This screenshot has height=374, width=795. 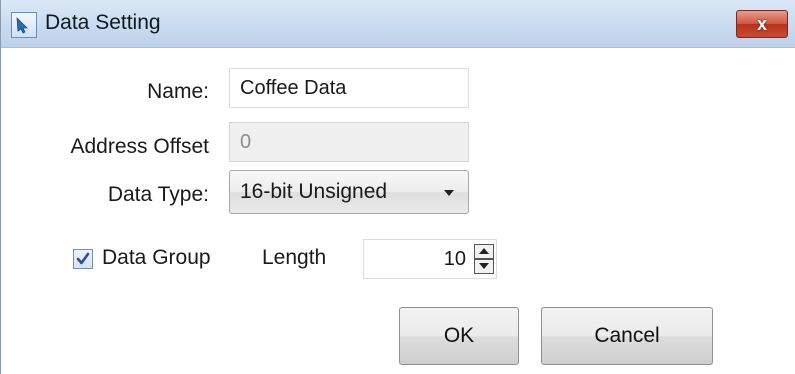 I want to click on close-button: x, so click(x=762, y=24).